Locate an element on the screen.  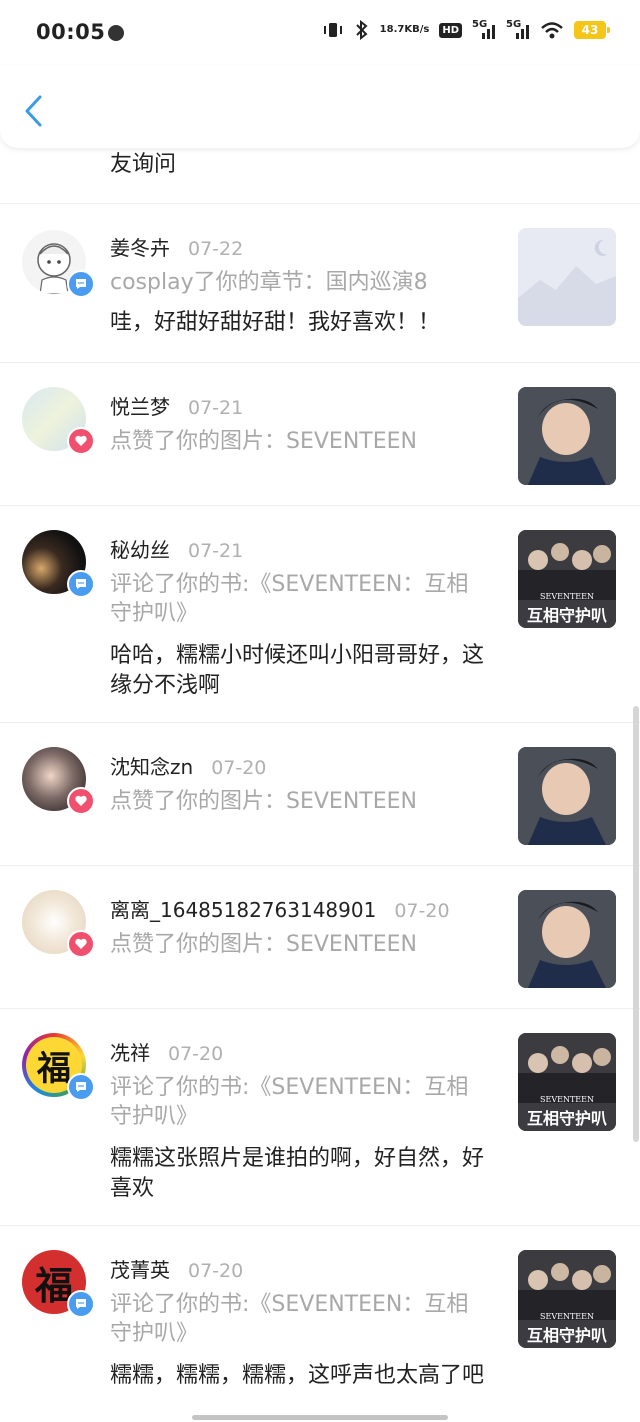
list-item: 悦兰梦 07-21 点赞了你的图片：SEVENTEEN is located at coordinates (320, 434).